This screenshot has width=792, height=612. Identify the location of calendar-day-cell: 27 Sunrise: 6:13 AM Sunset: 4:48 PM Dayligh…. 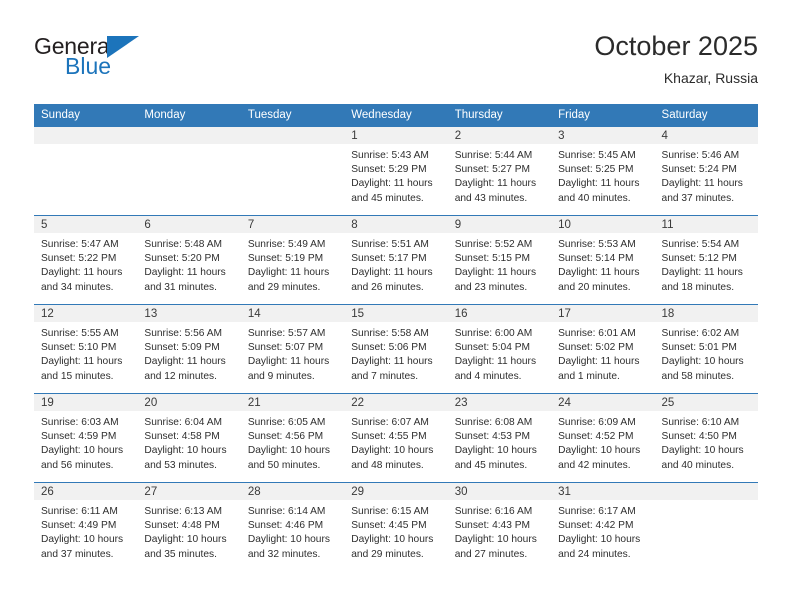
(189, 527).